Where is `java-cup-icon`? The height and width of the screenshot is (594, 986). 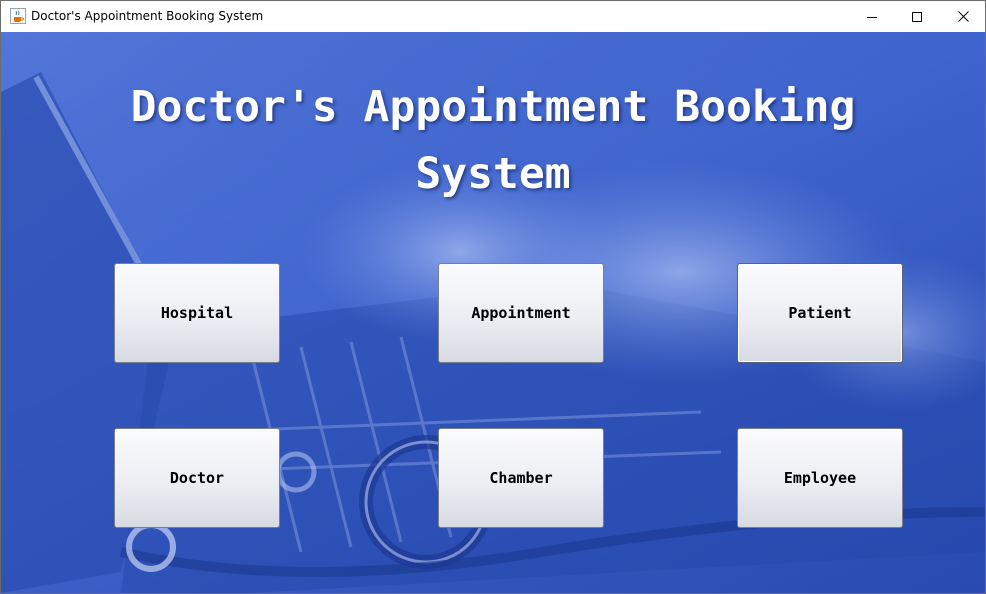
java-cup-icon is located at coordinates (18, 16).